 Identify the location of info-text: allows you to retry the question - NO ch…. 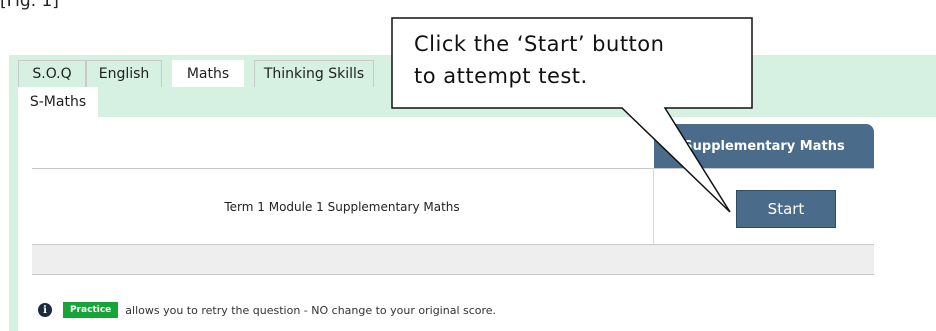
(311, 310).